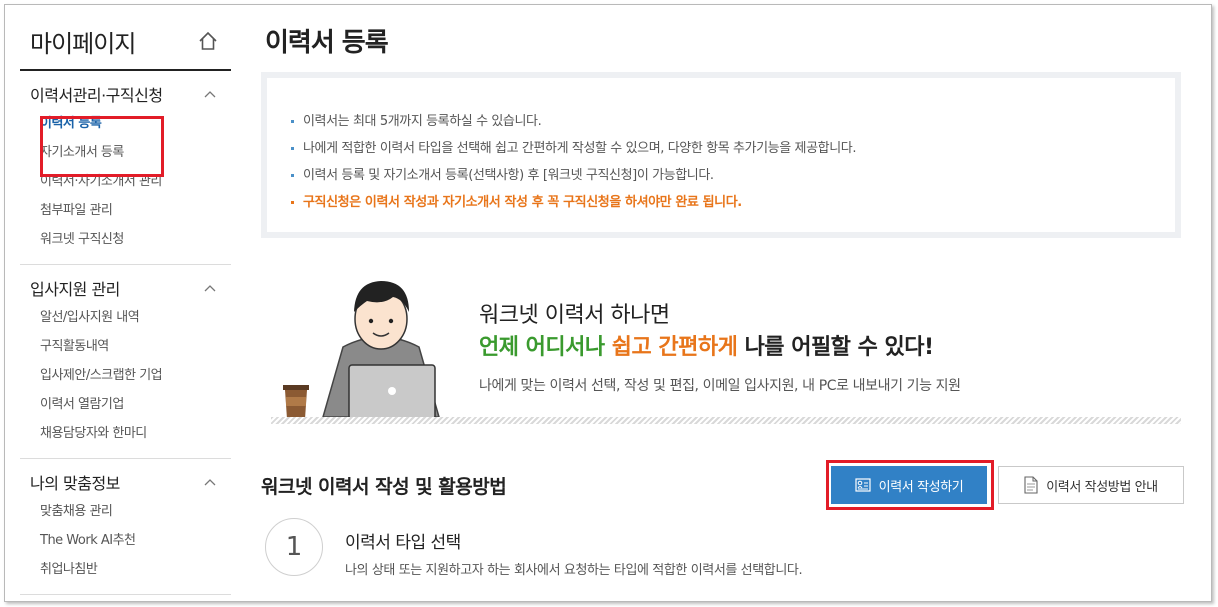 The height and width of the screenshot is (607, 1218). What do you see at coordinates (125, 375) in the screenshot?
I see `sidebar-item-offers-scraps: 입사제안/스크랩한 기업` at bounding box center [125, 375].